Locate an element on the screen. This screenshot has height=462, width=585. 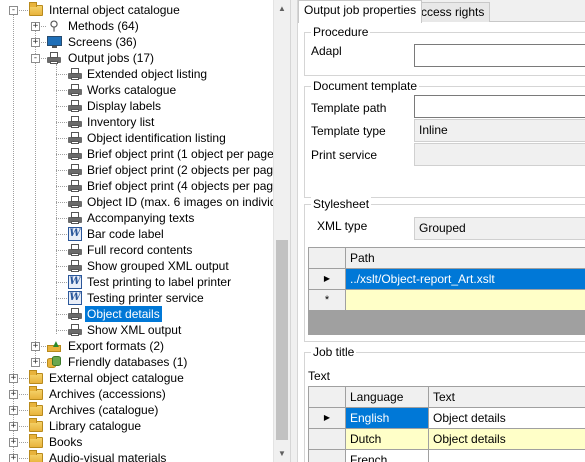
path-cell: ../xslt/Object-report_Art.xslt is located at coordinates (465, 279).